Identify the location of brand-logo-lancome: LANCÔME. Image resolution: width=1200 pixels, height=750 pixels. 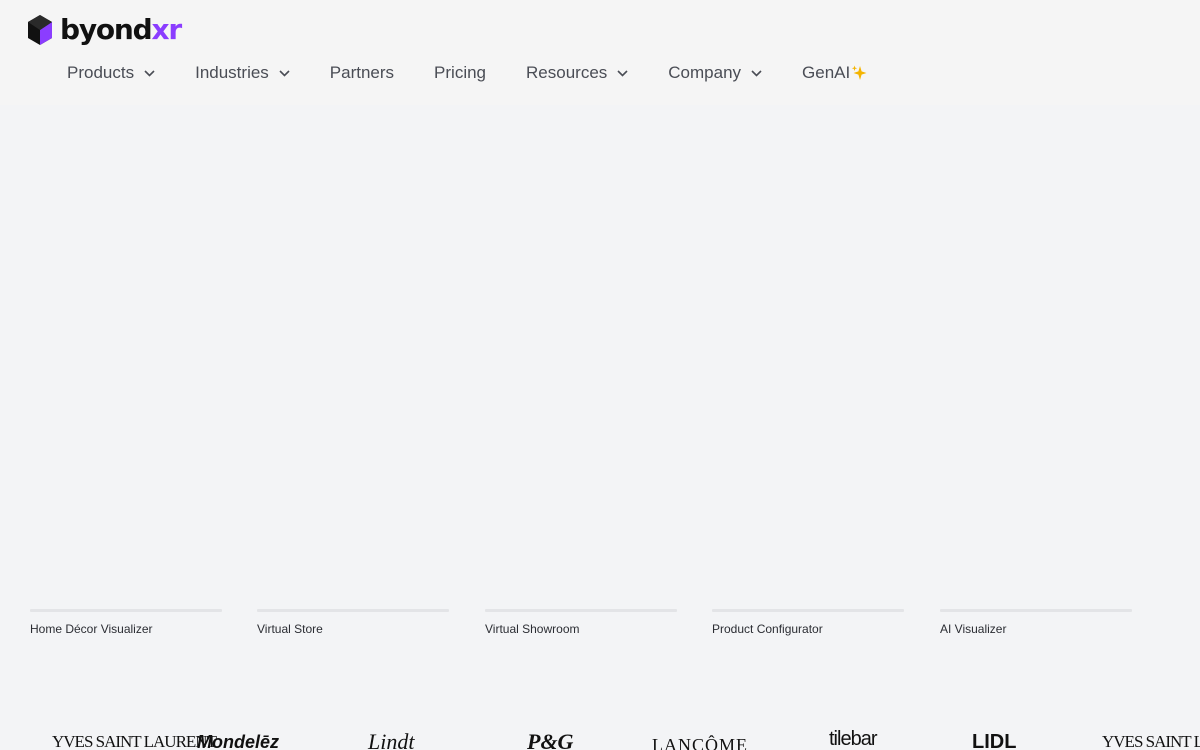
(700, 742).